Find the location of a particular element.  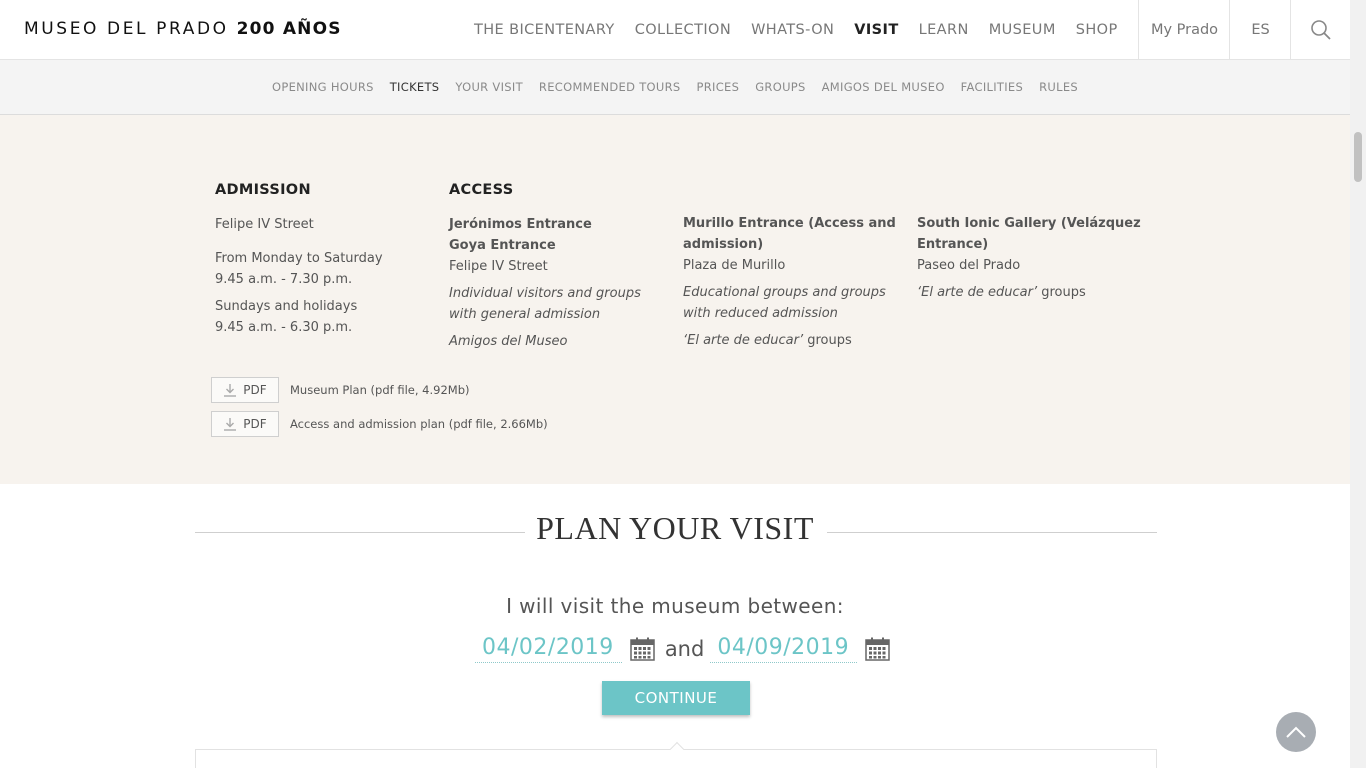

jeronimos-place: Felipe IV Street is located at coordinates (498, 266).